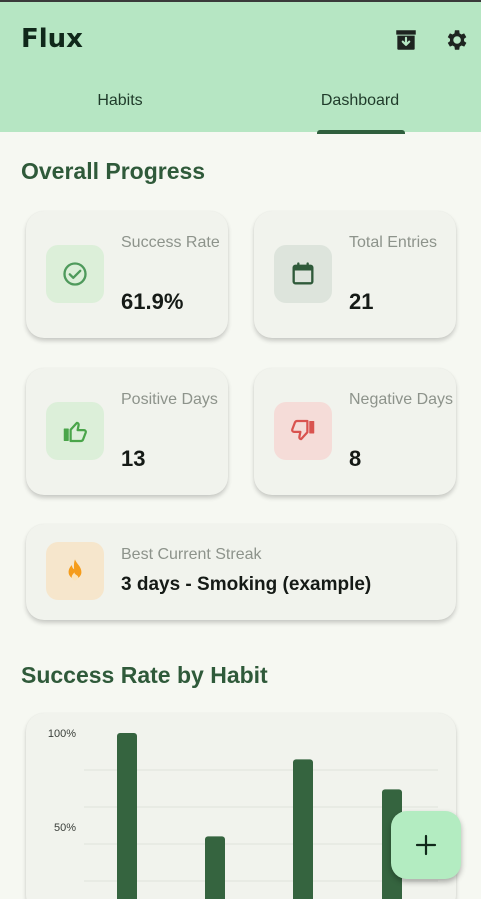 This screenshot has width=481, height=899. I want to click on archive-button, so click(406, 40).